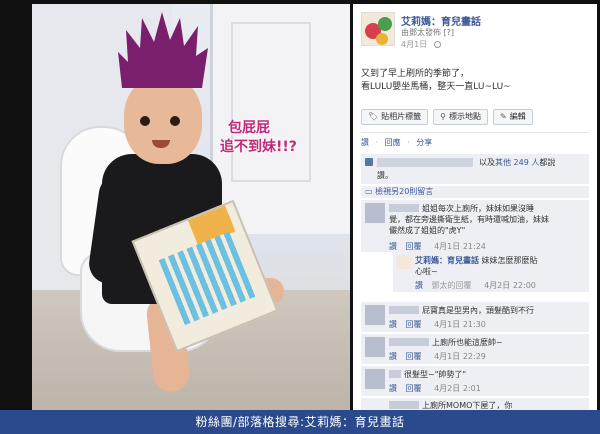 The width and height of the screenshot is (600, 434). What do you see at coordinates (503, 162) in the screenshot?
I see `likes-others-link: 其他` at bounding box center [503, 162].